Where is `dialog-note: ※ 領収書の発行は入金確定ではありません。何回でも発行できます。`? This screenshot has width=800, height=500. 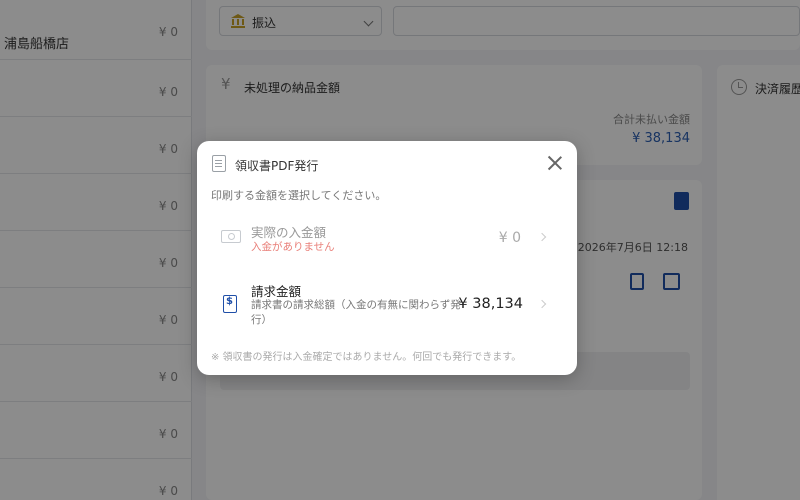
dialog-note: ※ 領収書の発行は入金確定ではありません。何回でも発行できます。 is located at coordinates (366, 357).